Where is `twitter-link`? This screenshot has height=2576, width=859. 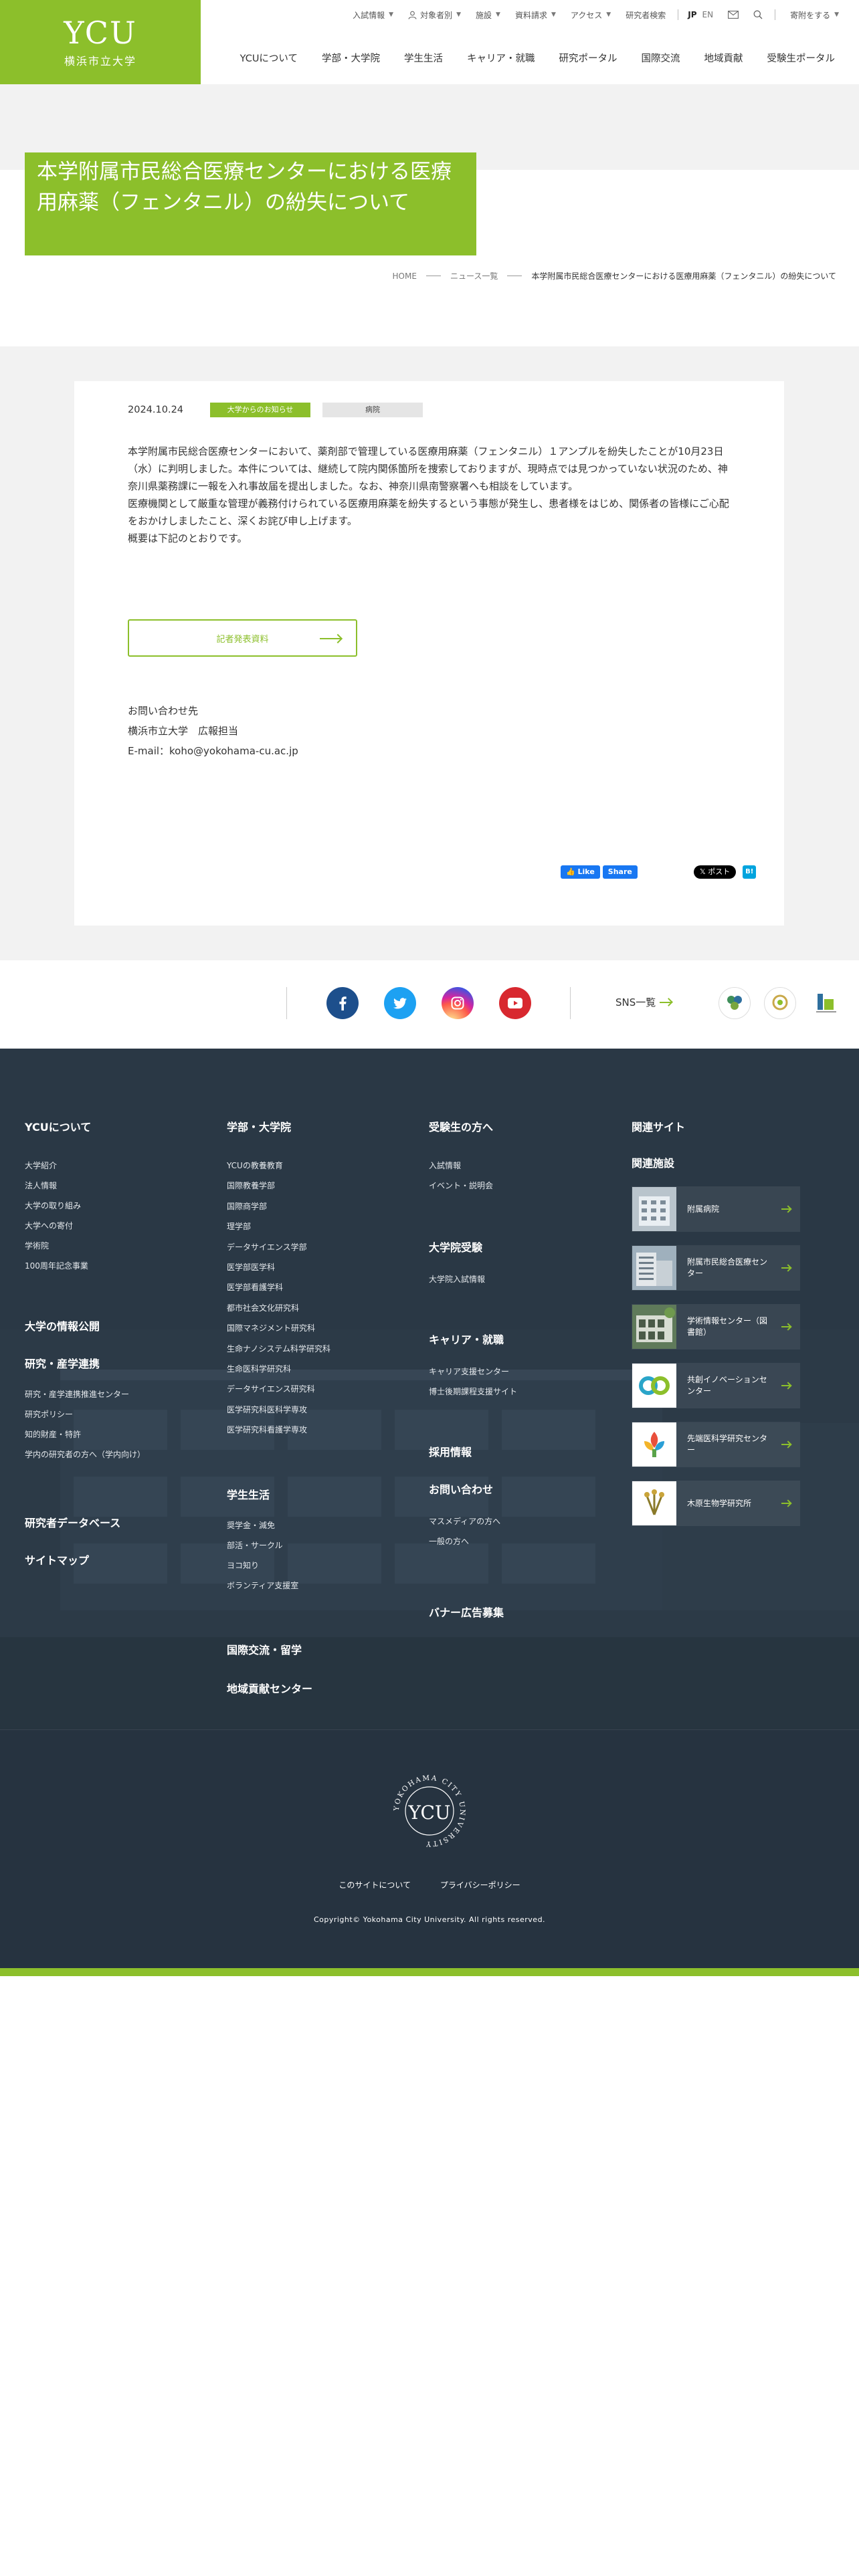 twitter-link is located at coordinates (400, 1003).